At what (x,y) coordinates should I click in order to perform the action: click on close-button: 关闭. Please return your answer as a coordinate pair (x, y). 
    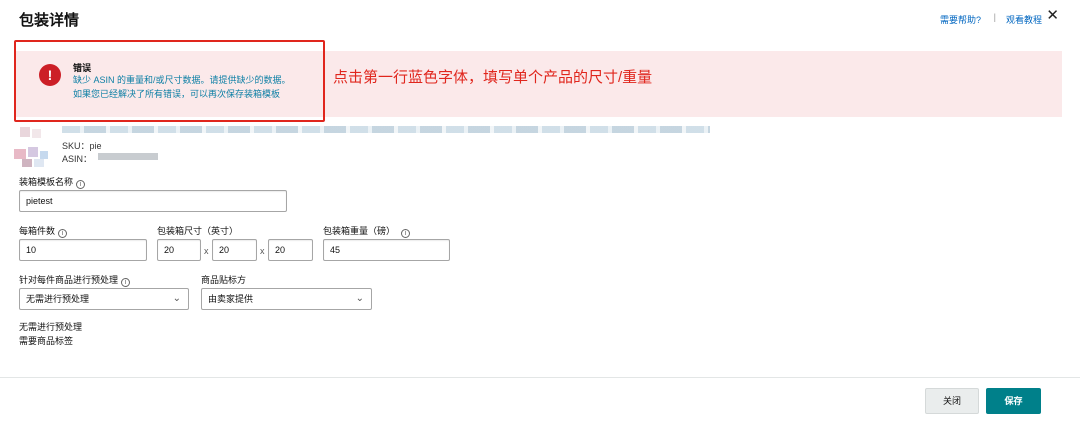
    Looking at the image, I should click on (952, 401).